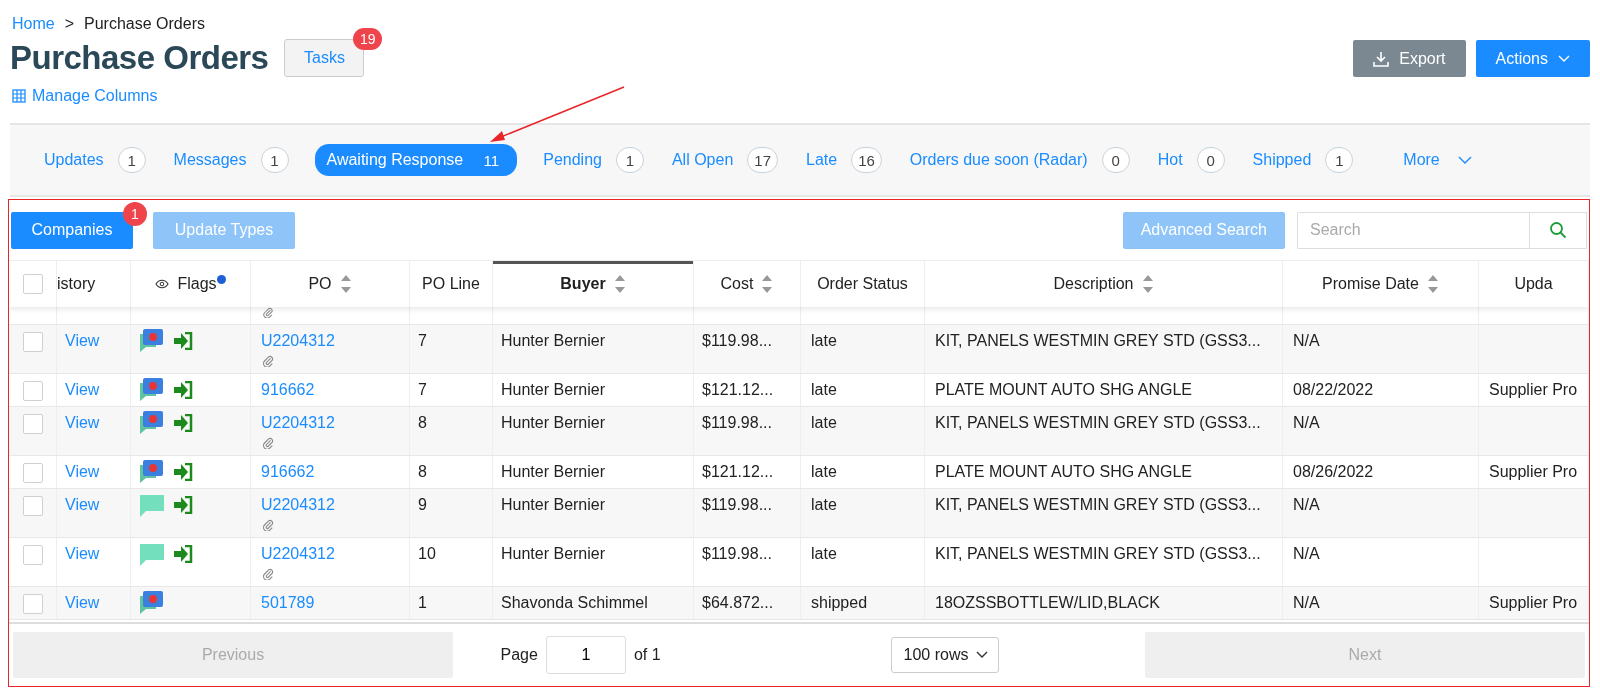 The image size is (1600, 693). I want to click on table-cell: 08/26/2022, so click(1333, 472).